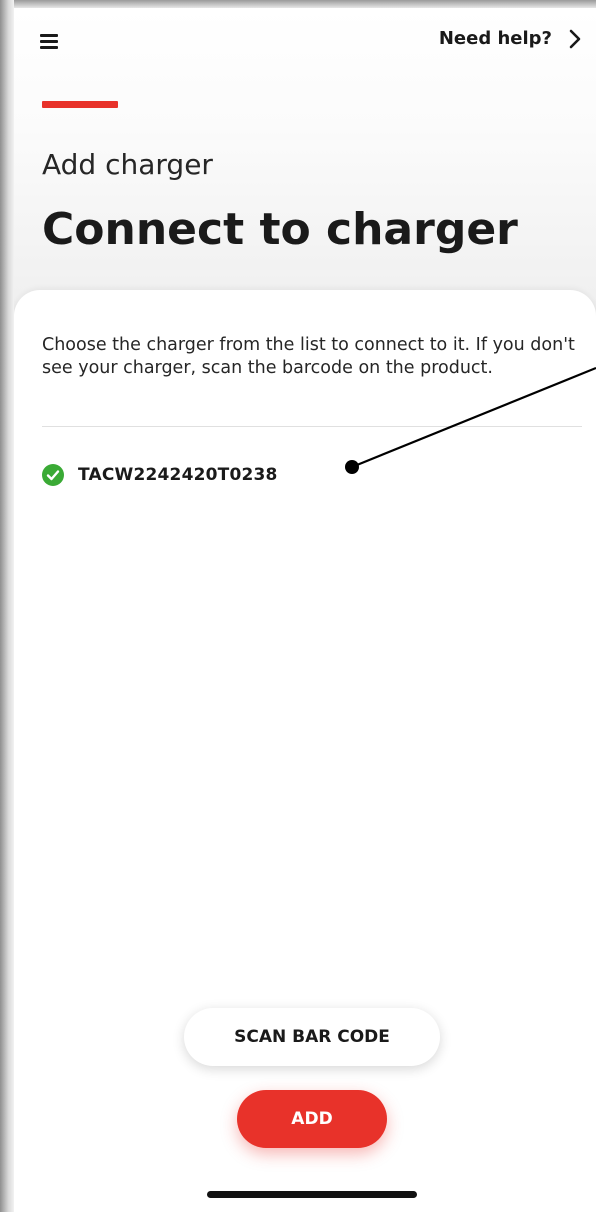 The width and height of the screenshot is (596, 1212). What do you see at coordinates (127, 164) in the screenshot?
I see `page-subtitle: Add charger` at bounding box center [127, 164].